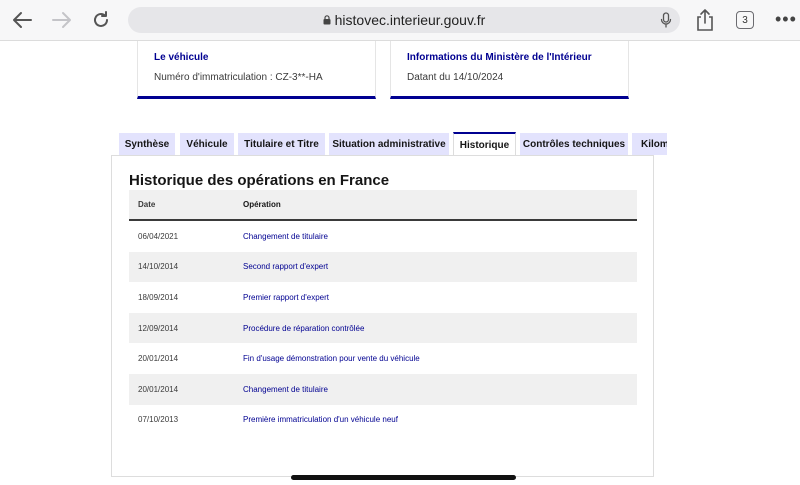 This screenshot has width=800, height=485. I want to click on tab-situation-administrative: Situation administrative, so click(389, 144).